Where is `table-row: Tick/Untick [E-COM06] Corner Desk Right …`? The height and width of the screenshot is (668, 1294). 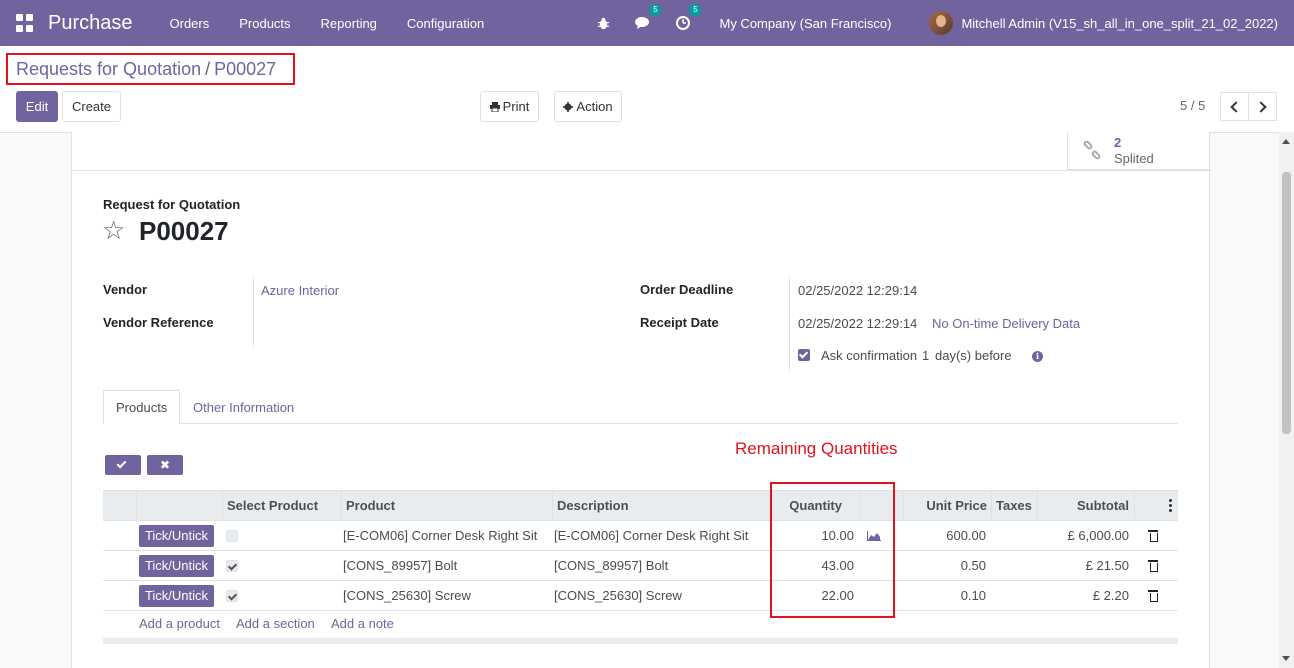 table-row: Tick/Untick [E-COM06] Corner Desk Right … is located at coordinates (640, 536).